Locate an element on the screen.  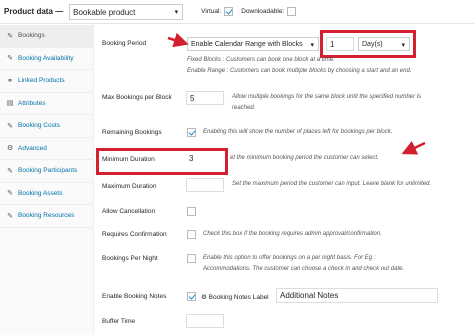
min-duration-input: 3 is located at coordinates (204, 159).